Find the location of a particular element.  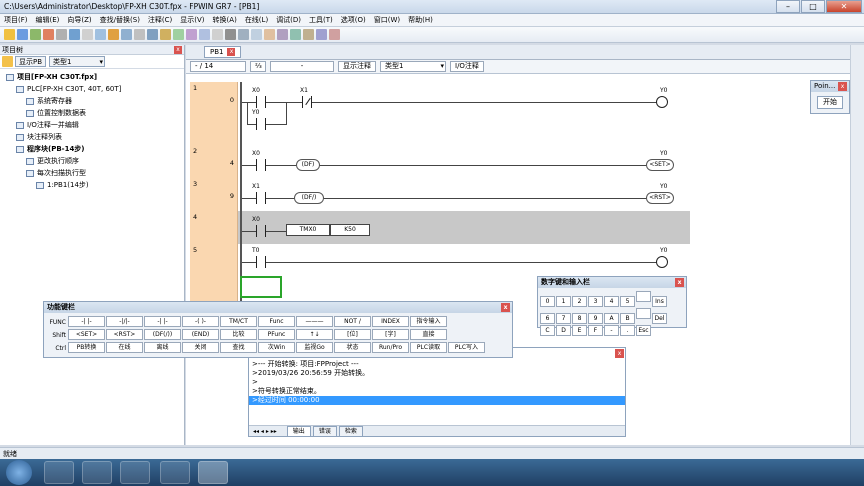

taskbar-app-icon is located at coordinates (59, 472).